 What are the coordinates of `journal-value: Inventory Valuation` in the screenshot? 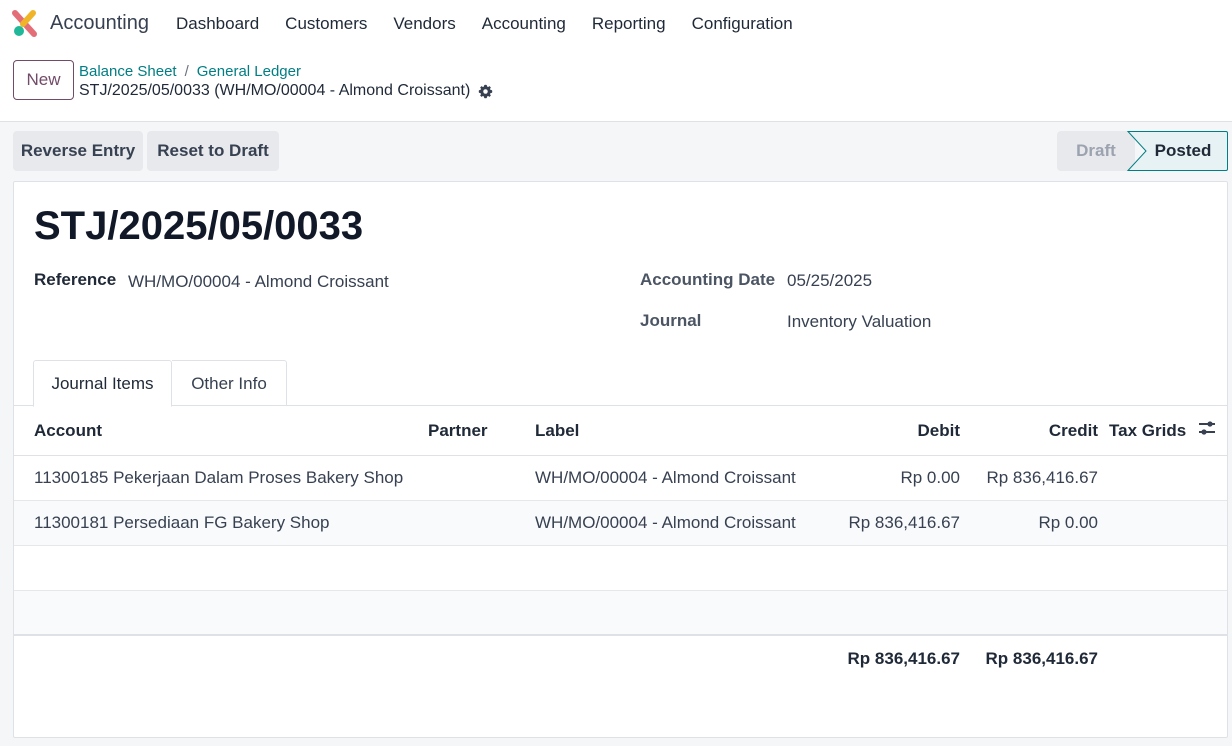 It's located at (859, 322).